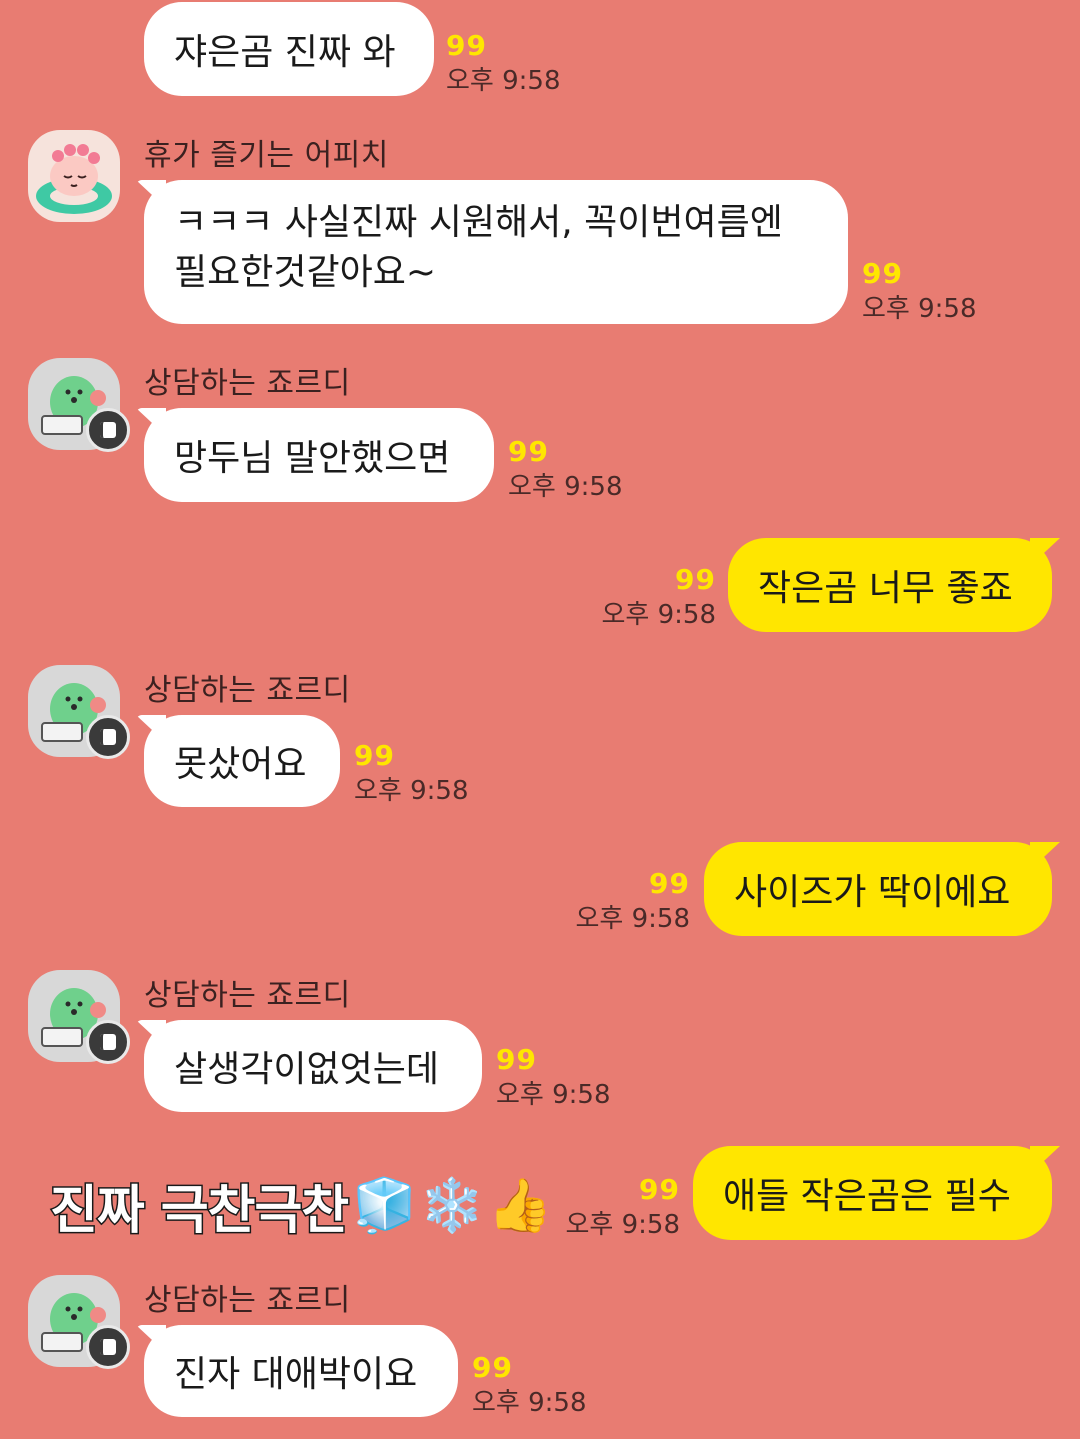 The height and width of the screenshot is (1439, 1080). I want to click on message-bubble: 애들 작은곰은 필수, so click(872, 1193).